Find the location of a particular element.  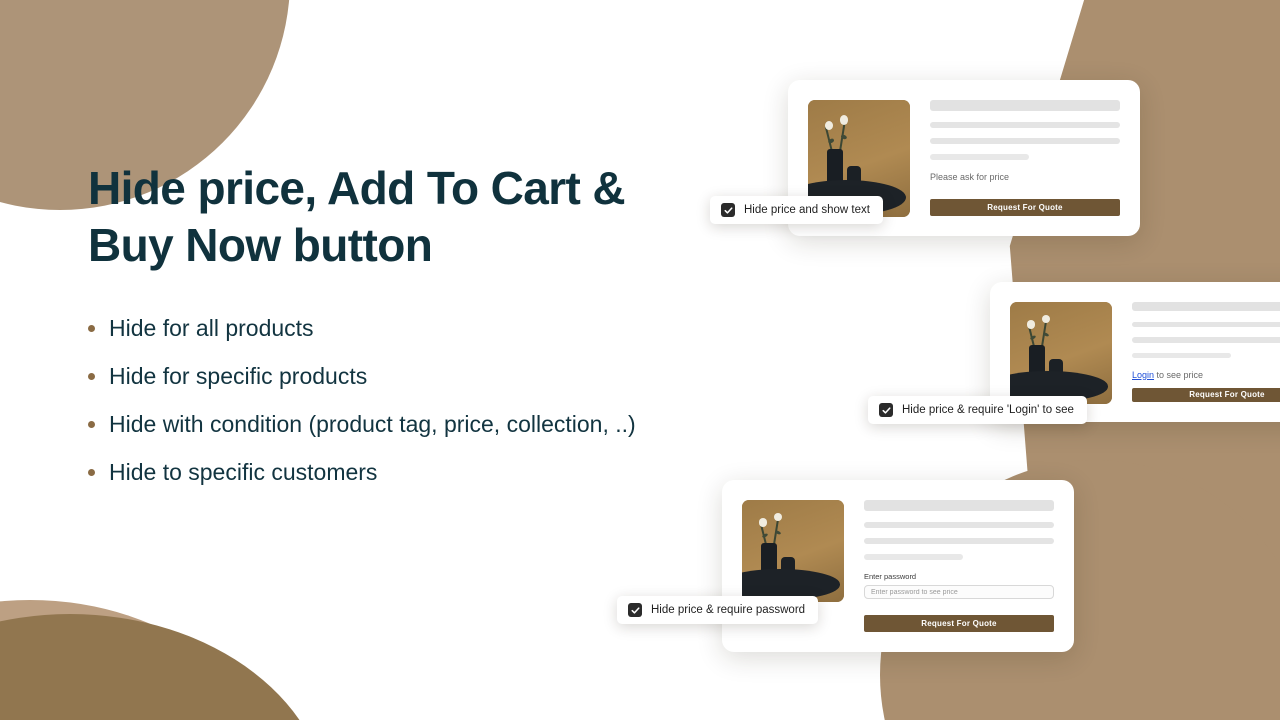

price-replacement-text: Login to see price is located at coordinates (1206, 375).